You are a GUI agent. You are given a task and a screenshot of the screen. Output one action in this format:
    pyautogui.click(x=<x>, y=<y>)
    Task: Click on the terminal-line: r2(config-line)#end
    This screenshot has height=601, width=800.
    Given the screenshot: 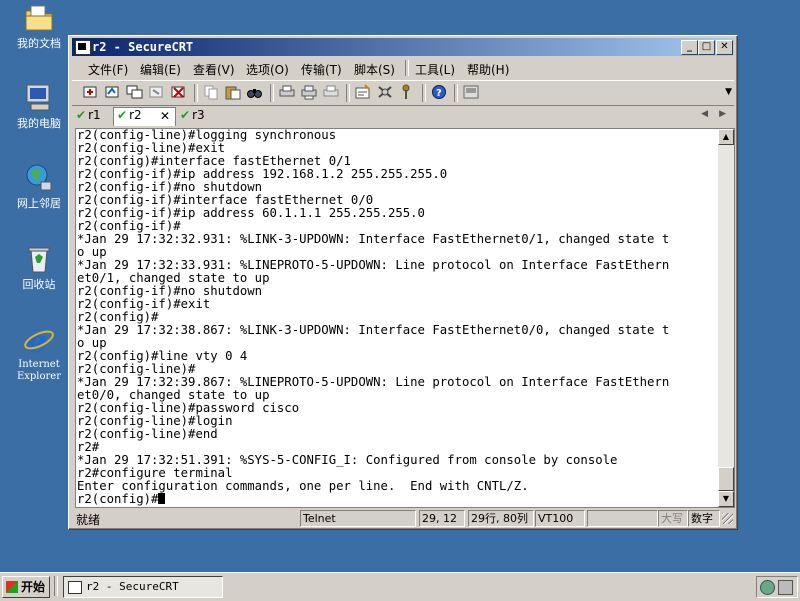 What is the action you would take?
    pyautogui.click(x=147, y=434)
    